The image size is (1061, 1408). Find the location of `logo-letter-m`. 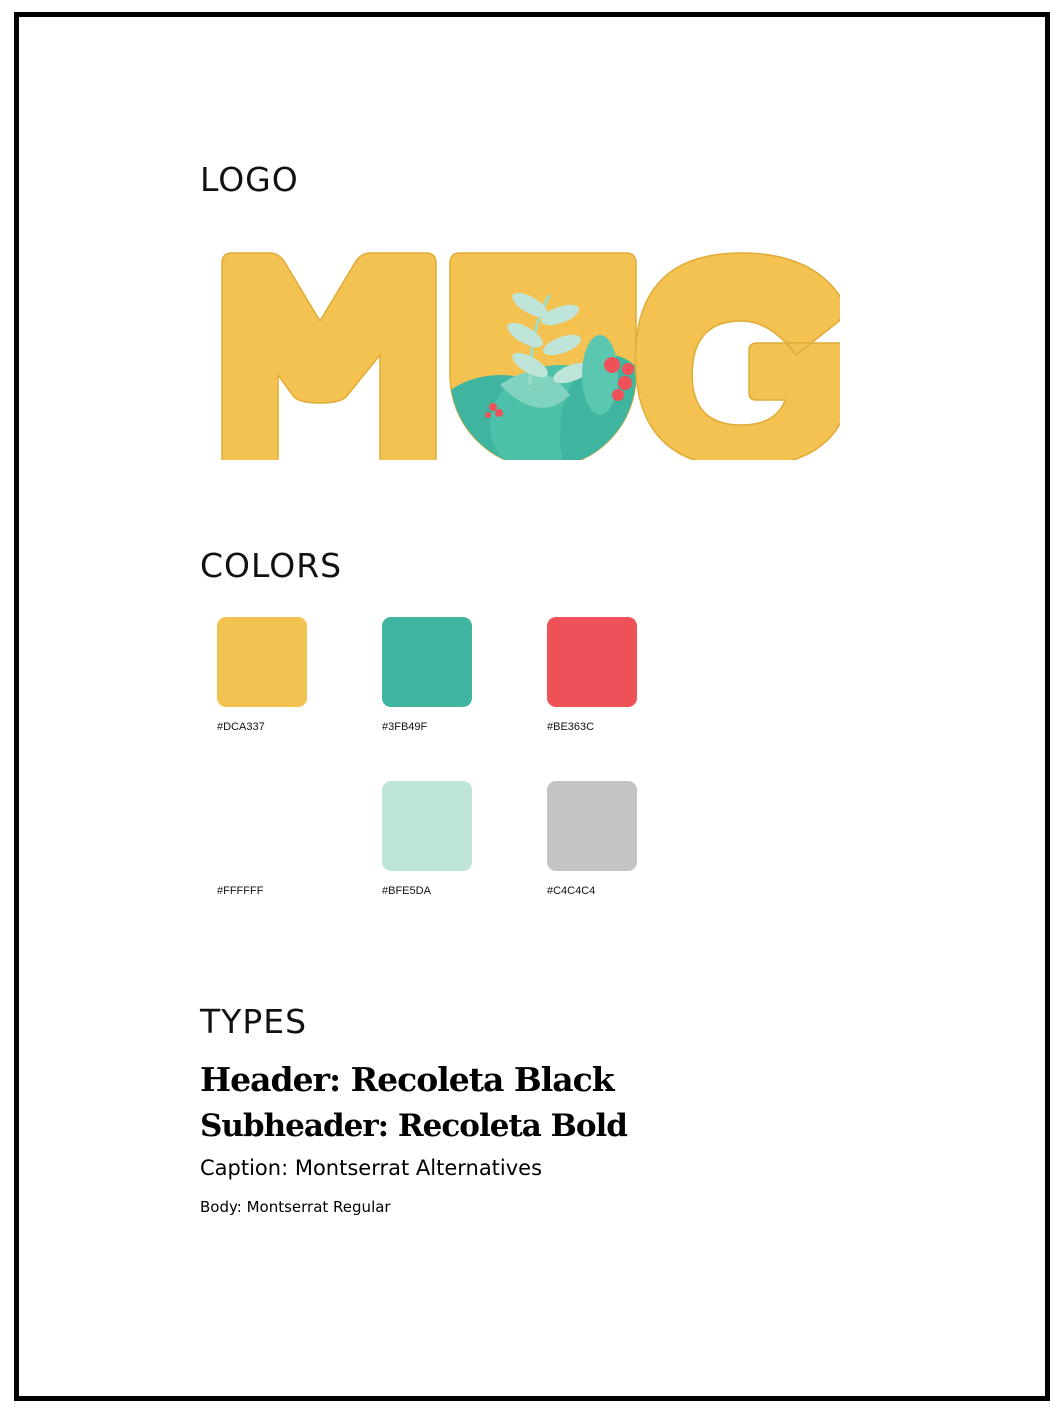

logo-letter-m is located at coordinates (329, 359).